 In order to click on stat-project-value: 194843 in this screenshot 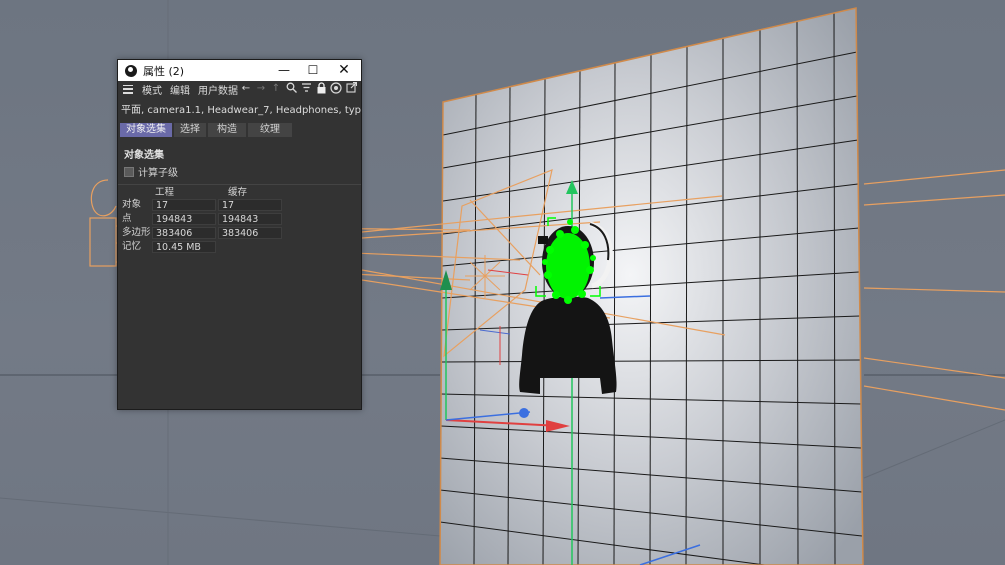, I will do `click(184, 219)`.